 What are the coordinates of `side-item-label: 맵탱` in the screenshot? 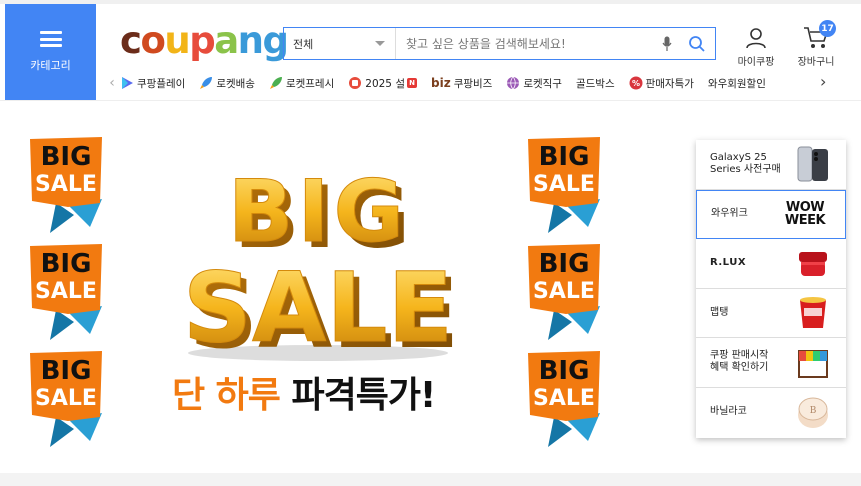 It's located at (719, 312).